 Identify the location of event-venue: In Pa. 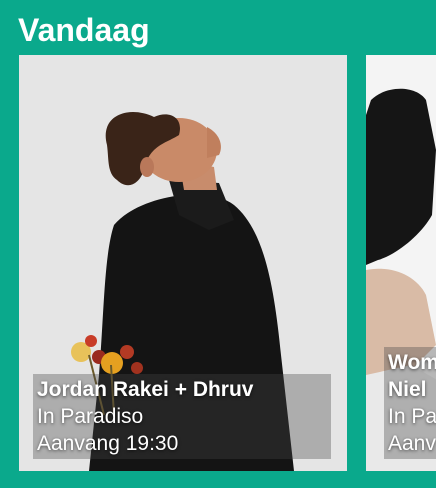
(412, 416).